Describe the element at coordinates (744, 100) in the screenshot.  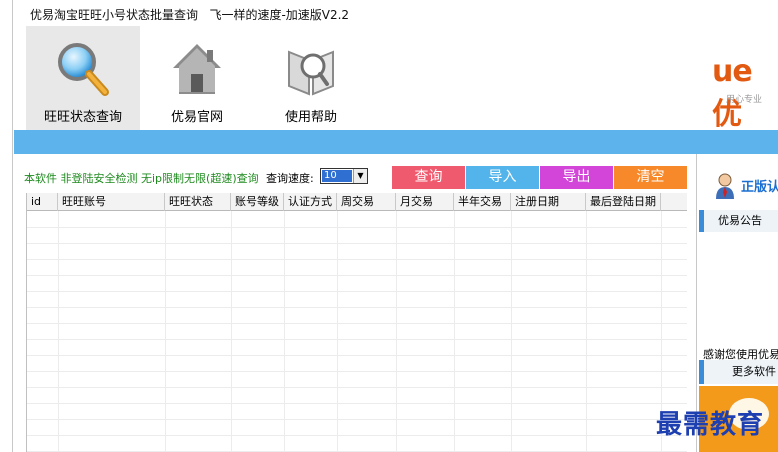
I see `logo-subtext: 用心专业` at that location.